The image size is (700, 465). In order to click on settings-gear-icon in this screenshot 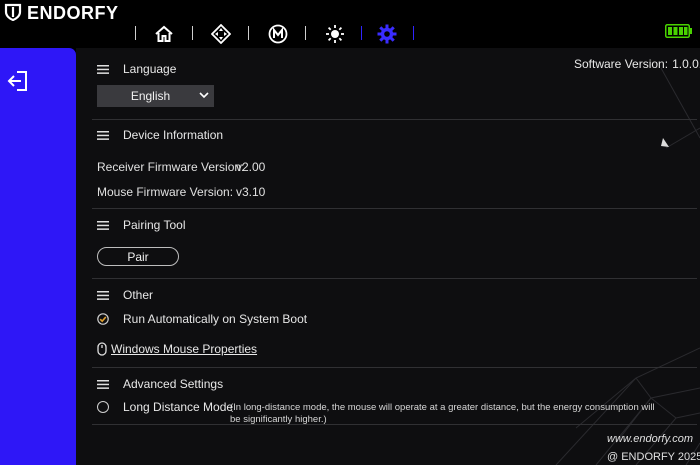, I will do `click(387, 34)`.